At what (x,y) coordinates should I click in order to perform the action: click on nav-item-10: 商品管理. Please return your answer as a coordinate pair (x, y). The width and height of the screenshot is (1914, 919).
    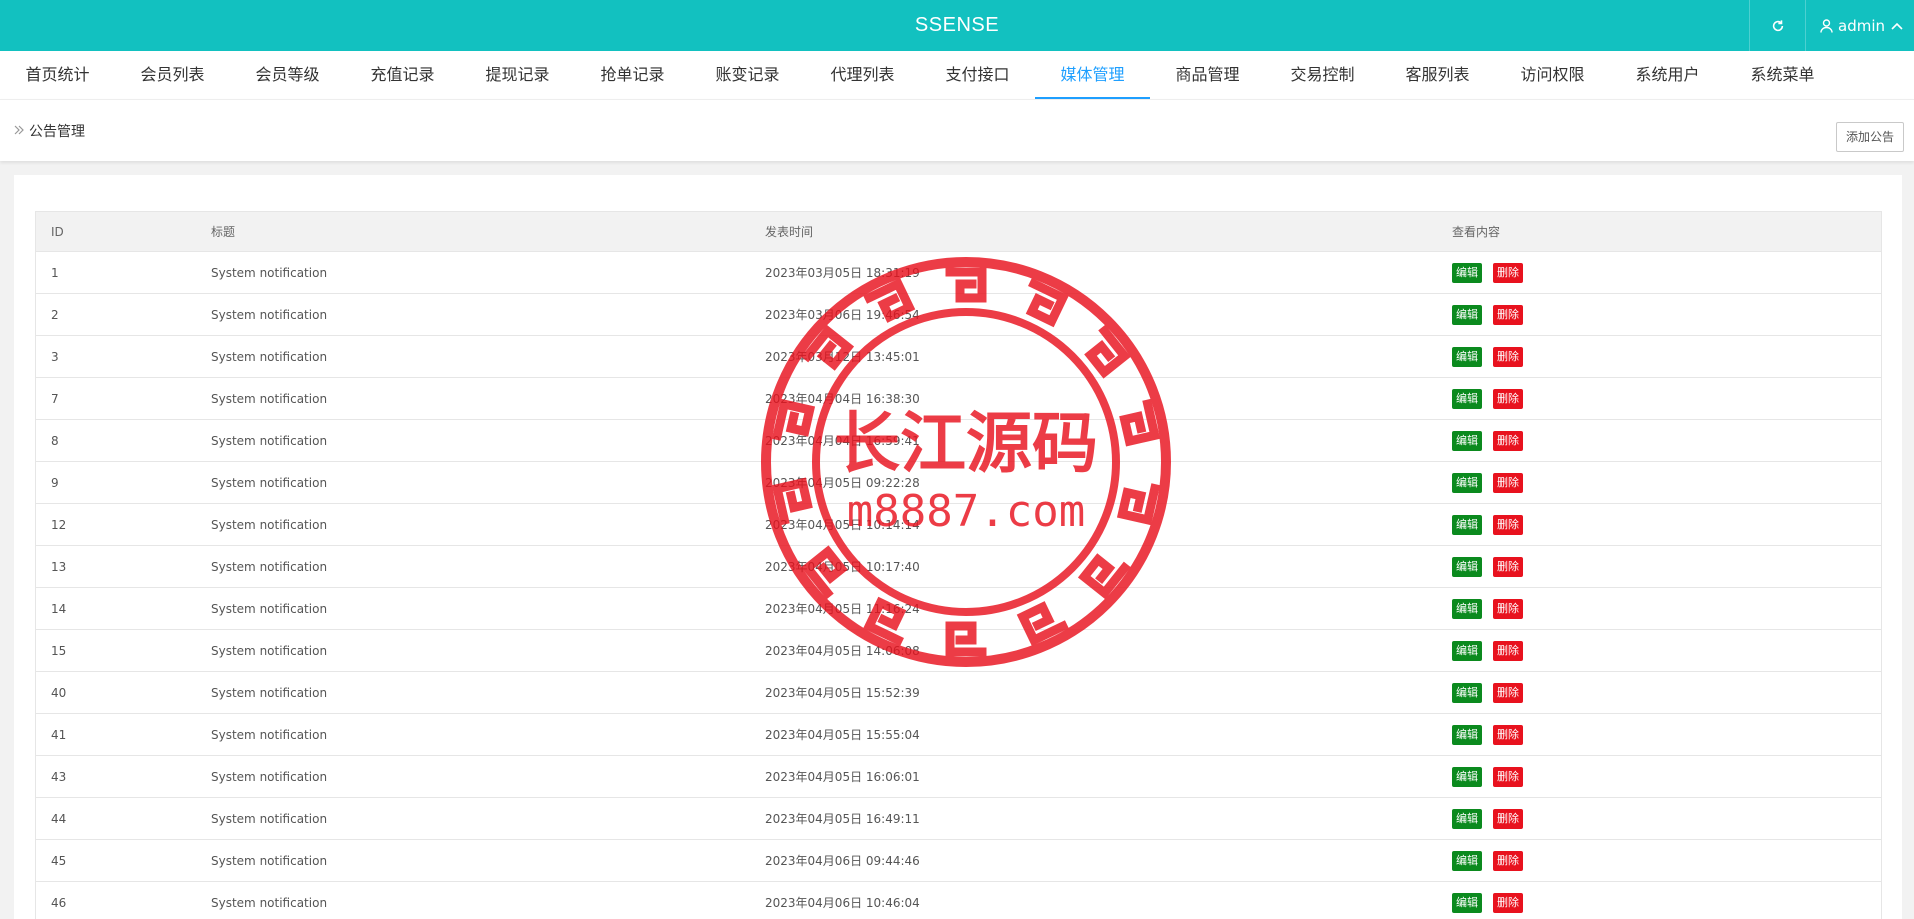
    Looking at the image, I should click on (1207, 75).